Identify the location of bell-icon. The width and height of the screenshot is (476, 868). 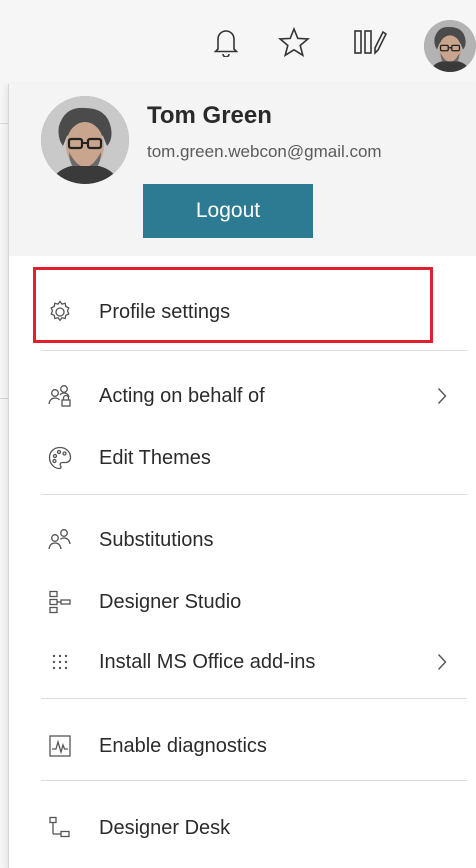
(226, 42).